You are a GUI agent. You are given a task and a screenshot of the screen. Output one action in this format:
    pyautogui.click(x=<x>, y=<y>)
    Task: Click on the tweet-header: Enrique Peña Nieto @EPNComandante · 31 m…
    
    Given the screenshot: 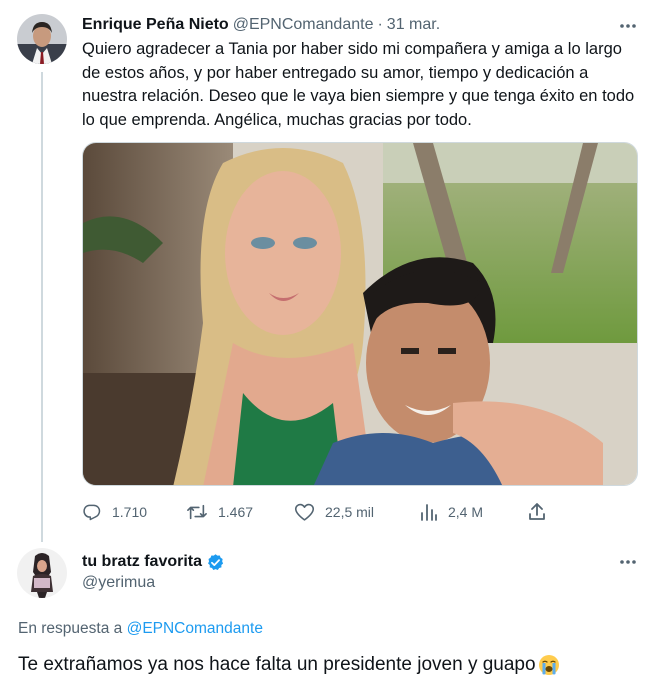 What is the action you would take?
    pyautogui.click(x=261, y=25)
    